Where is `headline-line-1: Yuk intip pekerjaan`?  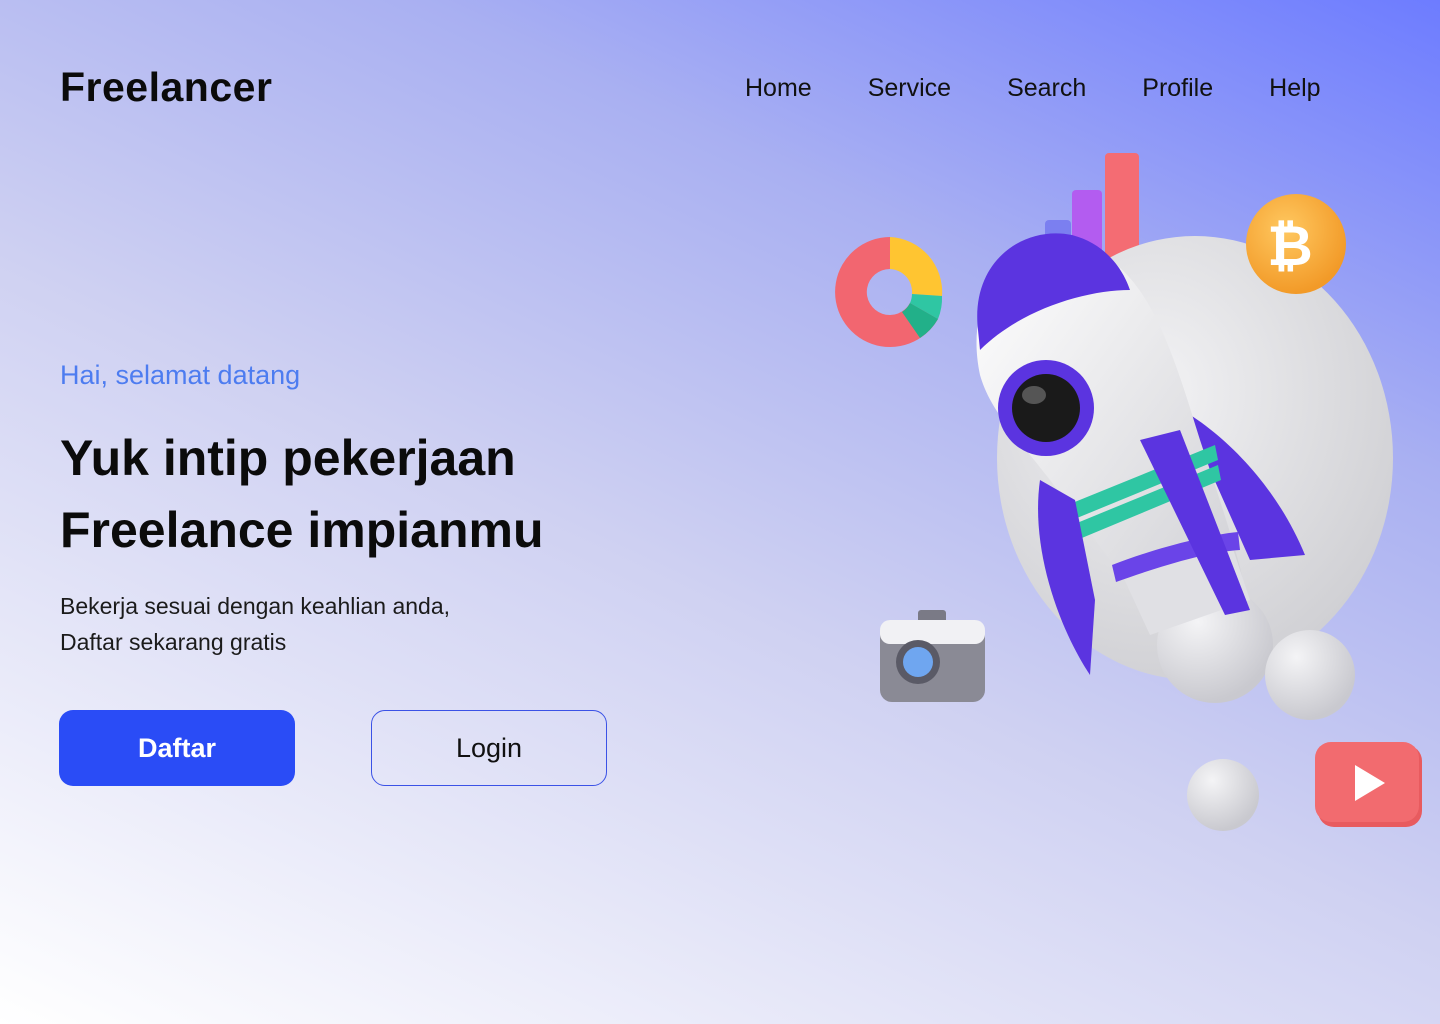
headline-line-1: Yuk intip pekerjaan is located at coordinates (288, 458).